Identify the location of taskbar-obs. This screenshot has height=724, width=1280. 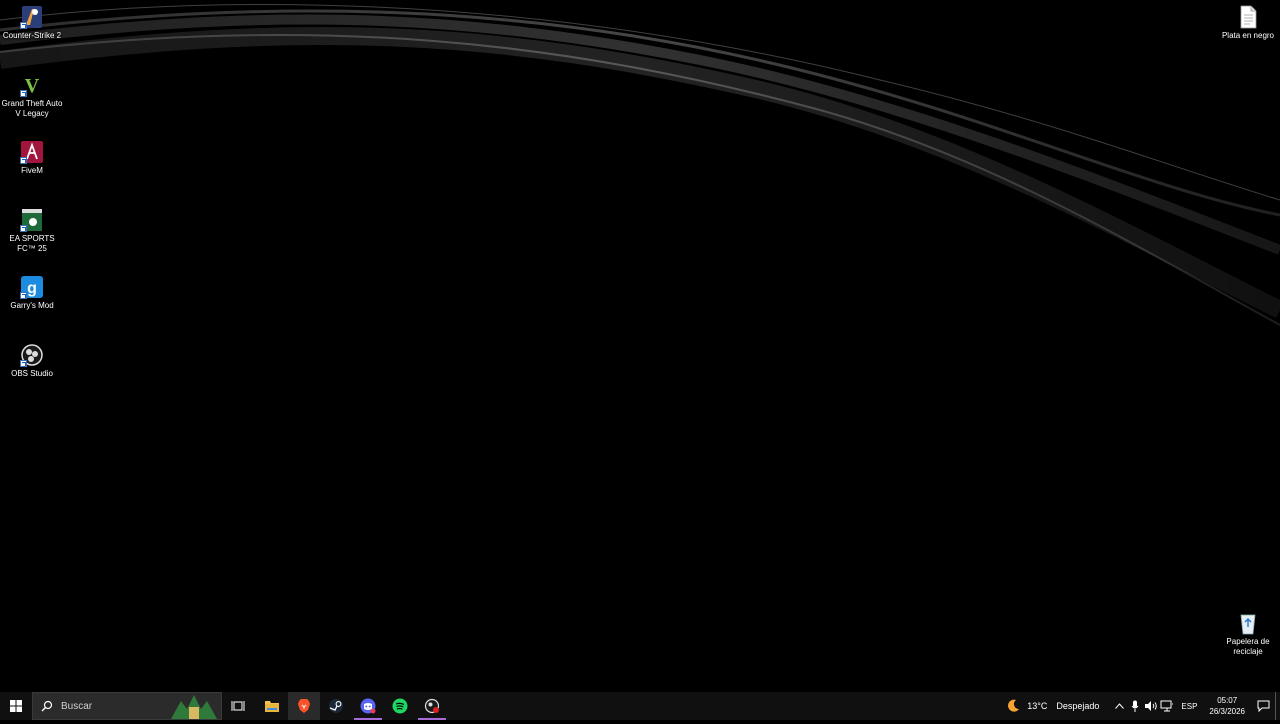
(432, 706).